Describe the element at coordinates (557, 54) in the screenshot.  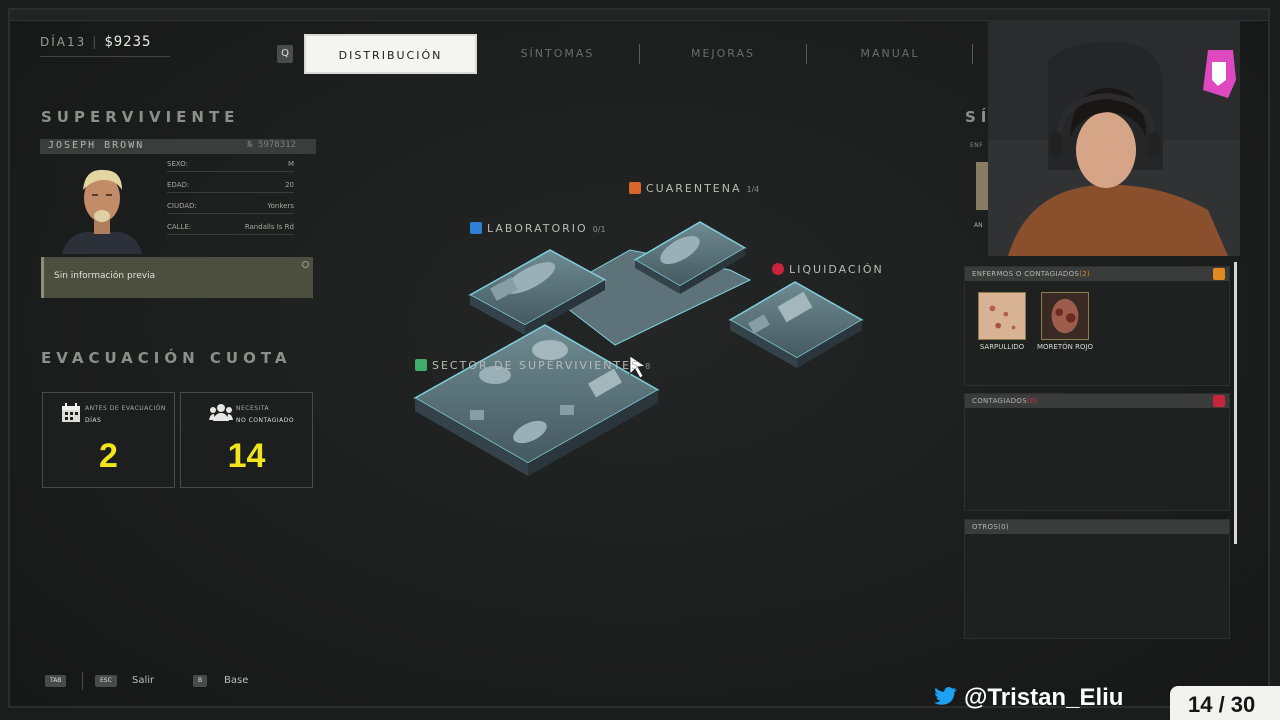
I see `tab-sintomas: SÍNTOMAS` at that location.